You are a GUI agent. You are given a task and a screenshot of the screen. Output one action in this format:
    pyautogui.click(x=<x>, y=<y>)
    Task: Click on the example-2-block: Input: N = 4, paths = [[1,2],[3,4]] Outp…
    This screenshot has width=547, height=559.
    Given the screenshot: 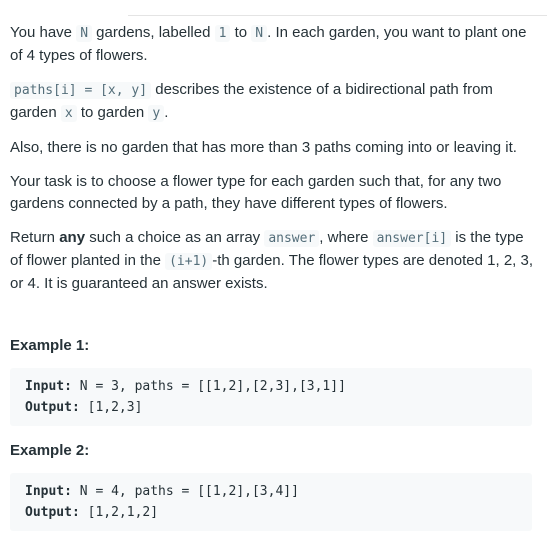 What is the action you would take?
    pyautogui.click(x=271, y=502)
    